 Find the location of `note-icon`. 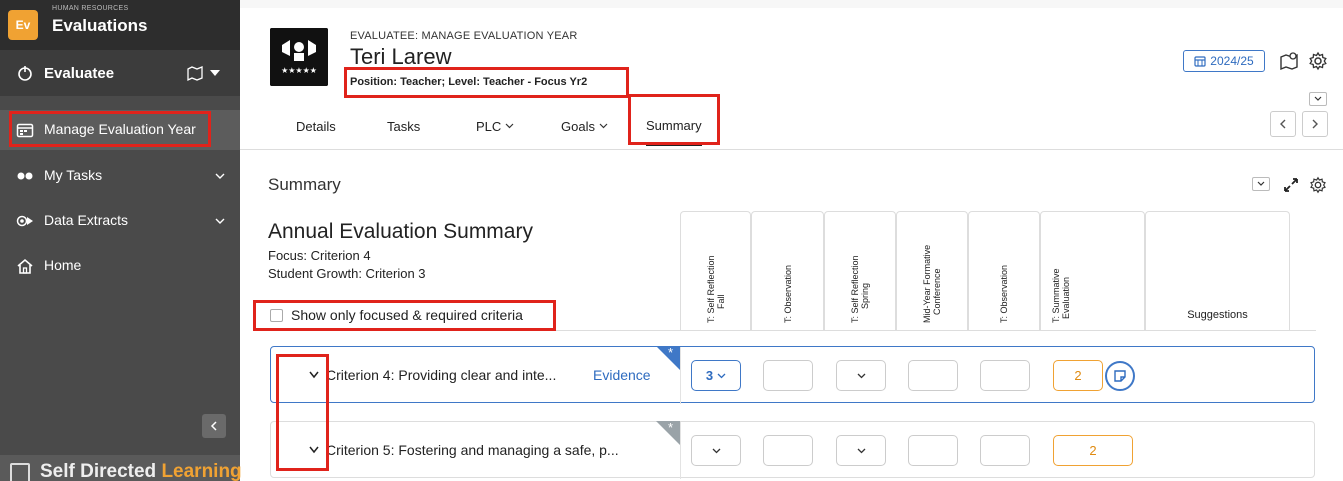

note-icon is located at coordinates (1120, 376).